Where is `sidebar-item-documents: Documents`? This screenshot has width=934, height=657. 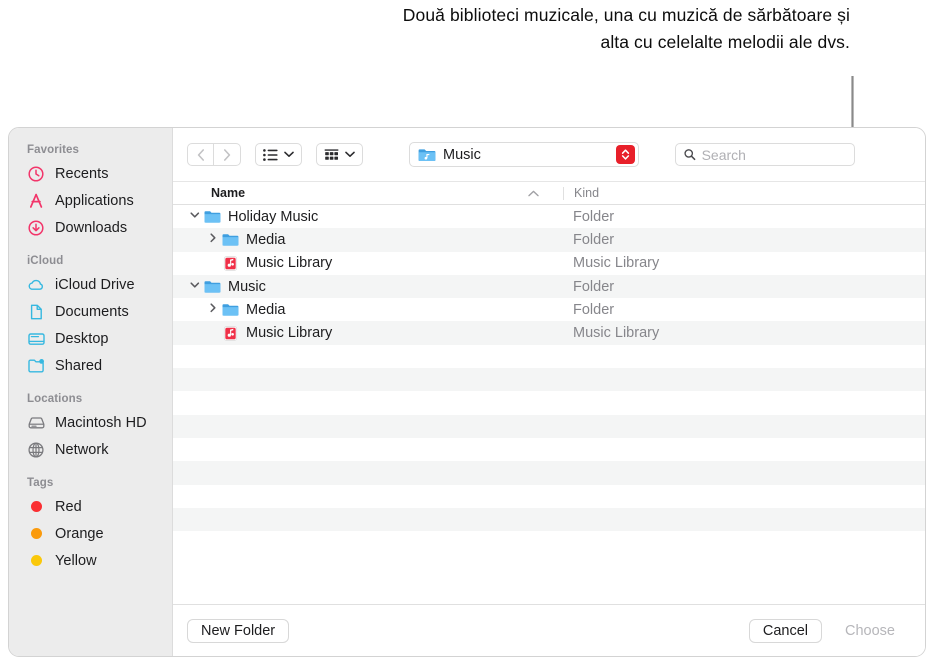 sidebar-item-documents: Documents is located at coordinates (90, 311).